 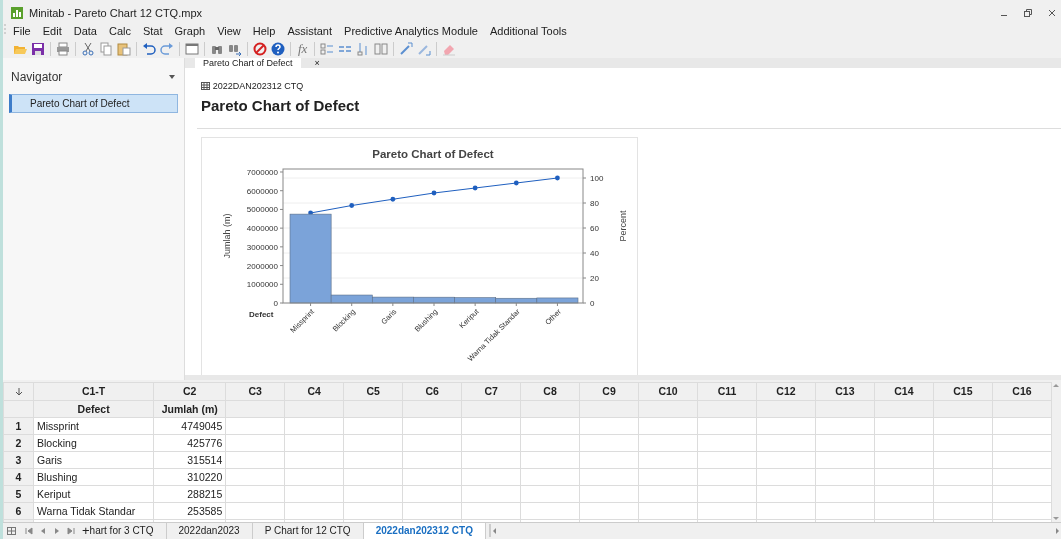 What do you see at coordinates (411, 30) in the screenshot?
I see `menu-item: Predictive Analytics Module` at bounding box center [411, 30].